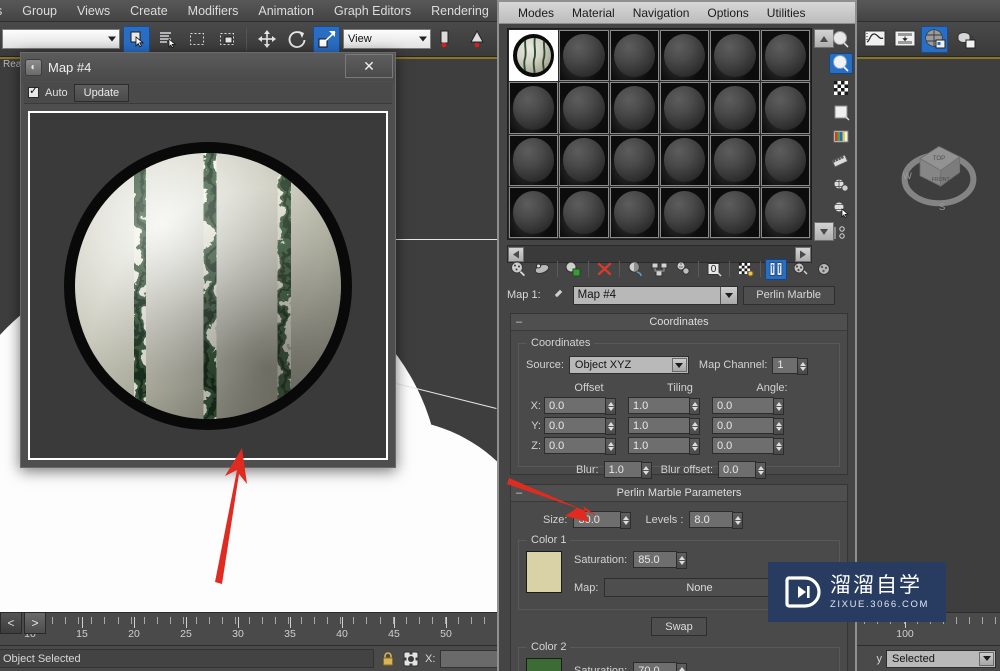  Describe the element at coordinates (518, 269) in the screenshot. I see `get-material-button` at that location.